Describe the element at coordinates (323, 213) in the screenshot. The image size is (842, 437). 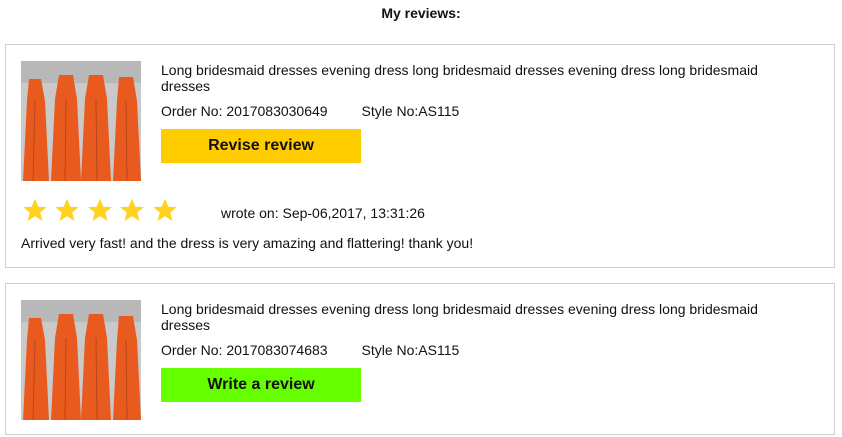
I see `review-timestamp: wrote on: Sep-06,2017, 13:31:26` at that location.